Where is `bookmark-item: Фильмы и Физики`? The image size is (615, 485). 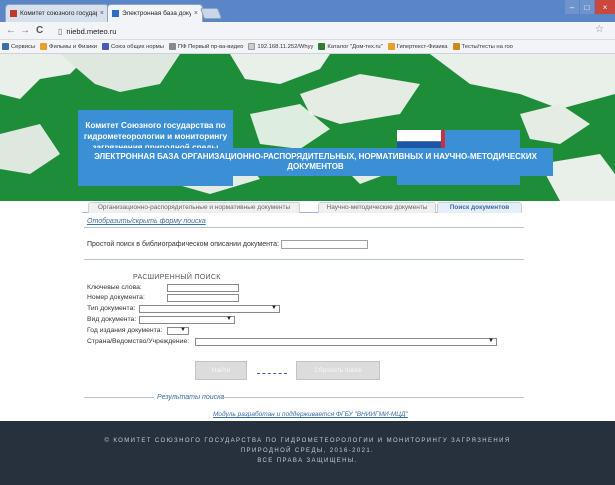 bookmark-item: Фильмы и Физики is located at coordinates (68, 46).